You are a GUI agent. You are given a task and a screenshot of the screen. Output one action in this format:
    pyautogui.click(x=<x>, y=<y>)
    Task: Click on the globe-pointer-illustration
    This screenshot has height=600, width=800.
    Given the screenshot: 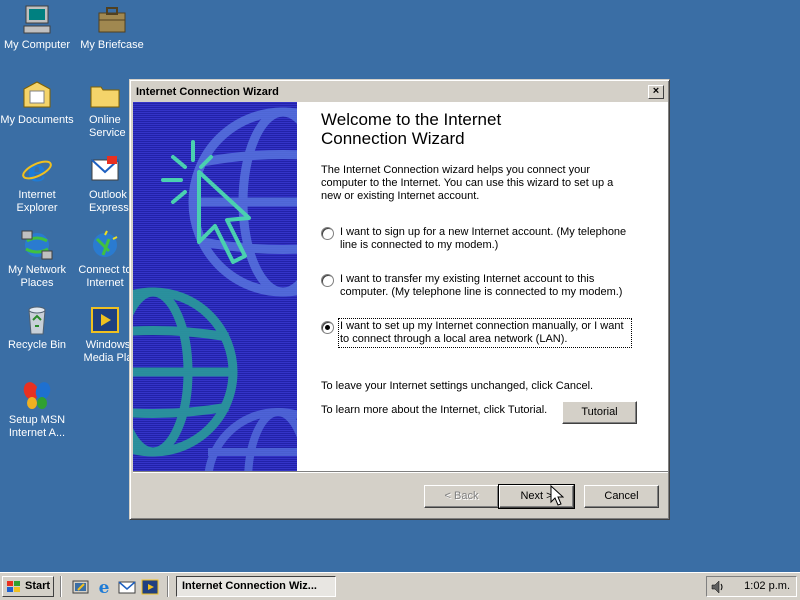 What is the action you would take?
    pyautogui.click(x=215, y=286)
    